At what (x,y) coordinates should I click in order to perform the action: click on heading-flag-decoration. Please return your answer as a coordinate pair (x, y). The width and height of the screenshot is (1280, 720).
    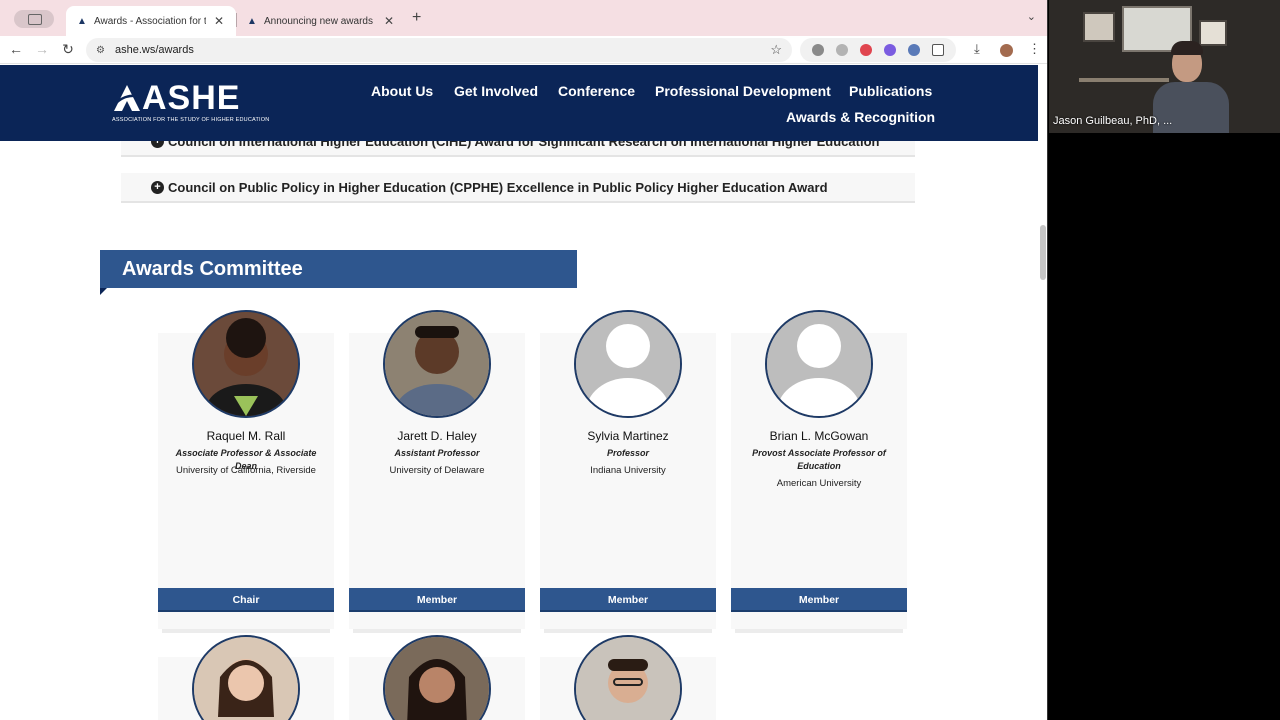
    Looking at the image, I should click on (103, 291).